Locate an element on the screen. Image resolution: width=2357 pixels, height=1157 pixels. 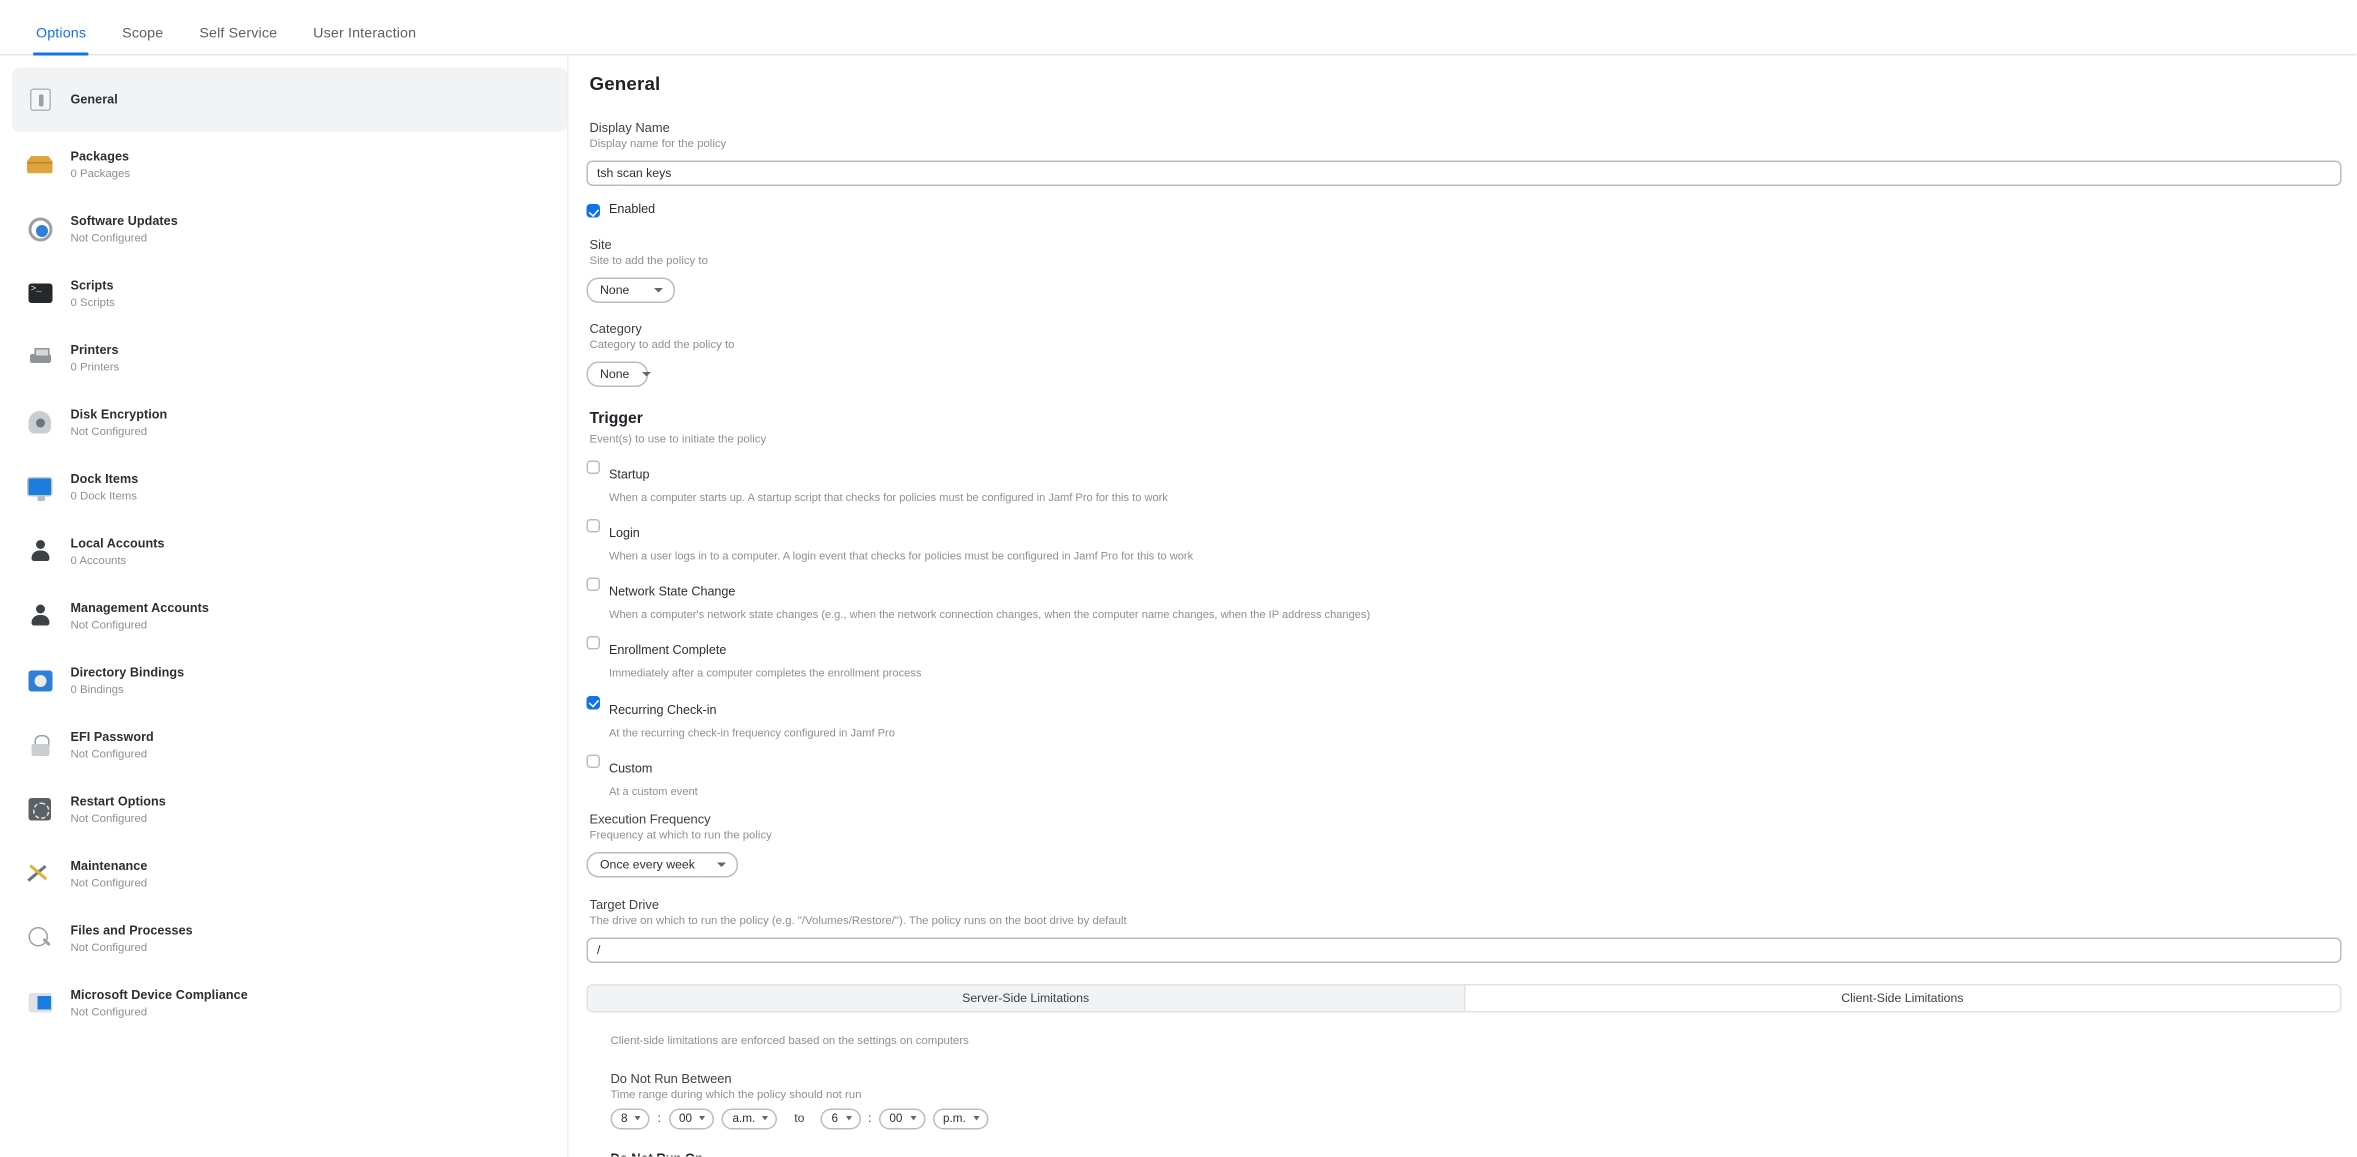
sidebar-item-sublabel: 0 Packages is located at coordinates (100, 173).